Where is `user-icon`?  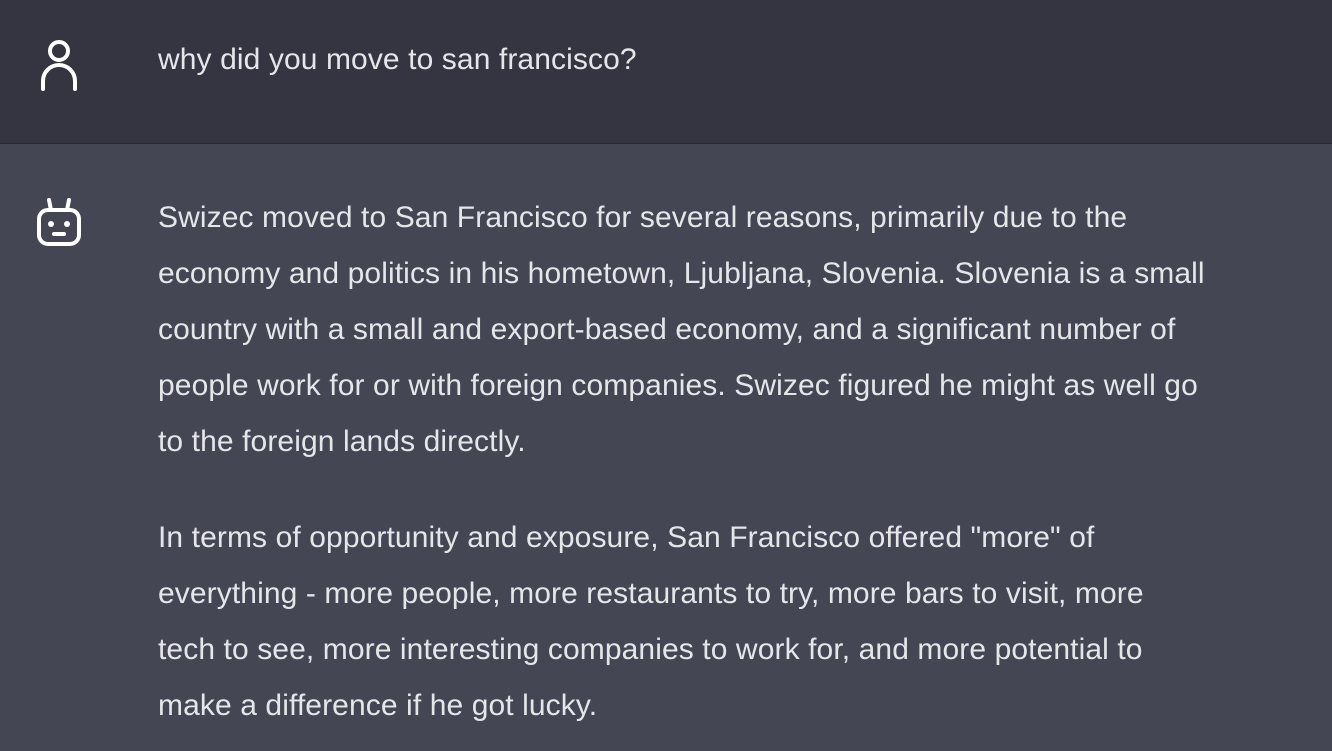 user-icon is located at coordinates (59, 65).